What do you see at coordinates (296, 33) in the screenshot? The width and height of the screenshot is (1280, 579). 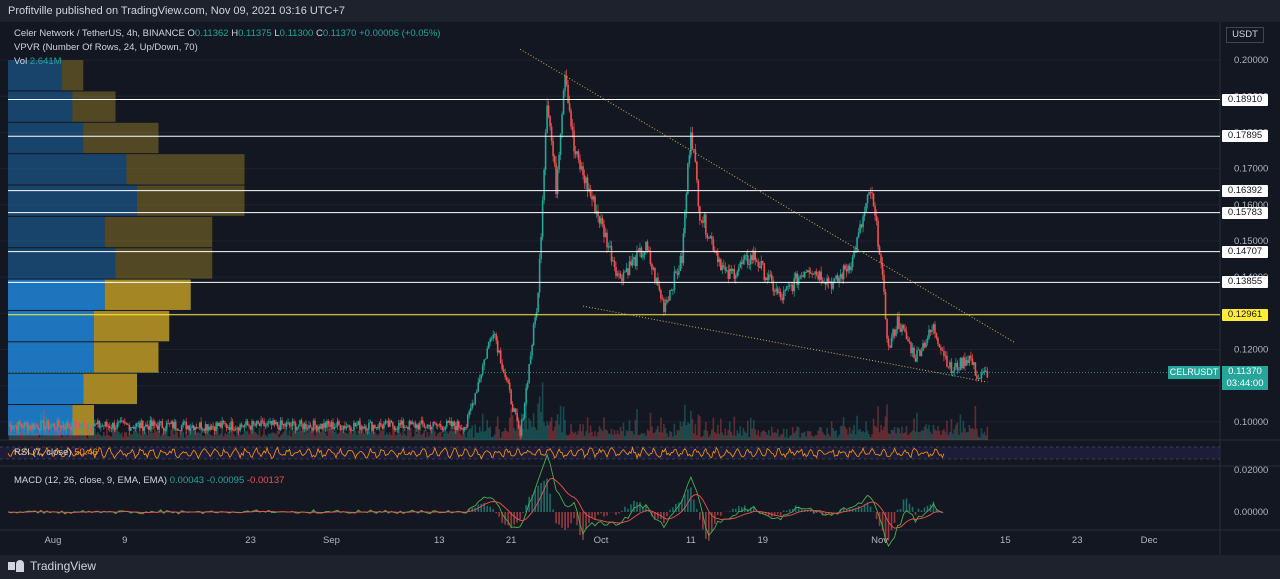 I see `low-value: 0.11300` at bounding box center [296, 33].